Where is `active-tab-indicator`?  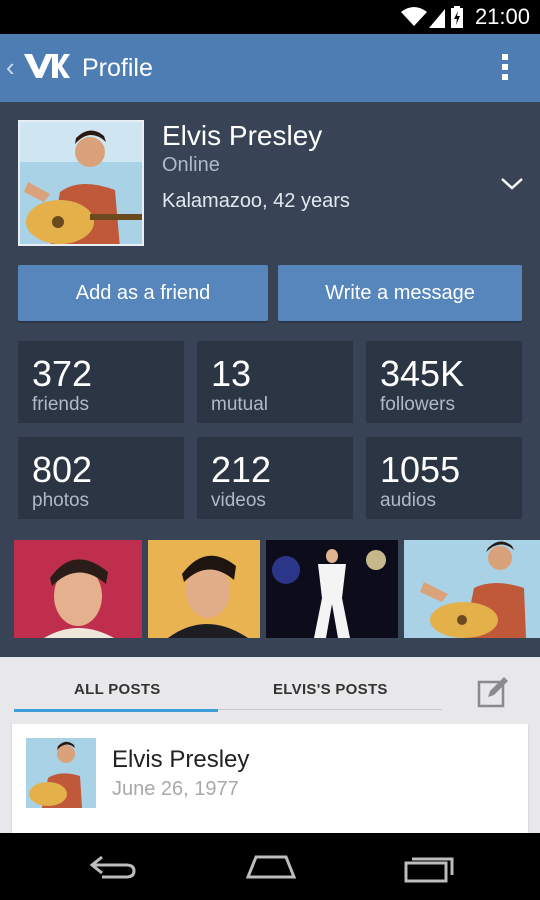
active-tab-indicator is located at coordinates (116, 710).